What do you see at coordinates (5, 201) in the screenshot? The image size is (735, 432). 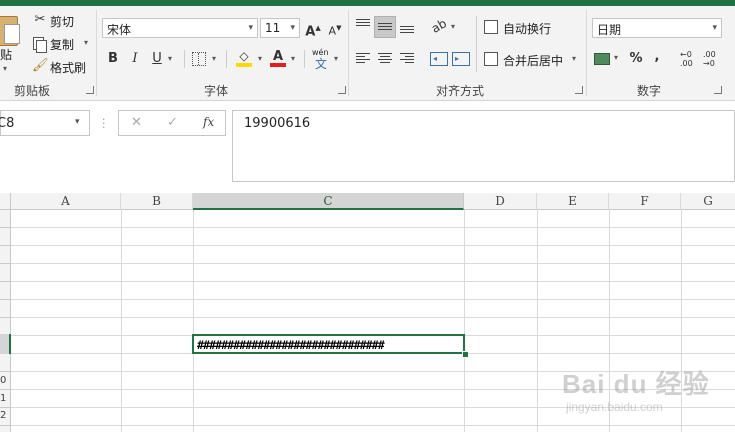 I see `select-all-corner` at bounding box center [5, 201].